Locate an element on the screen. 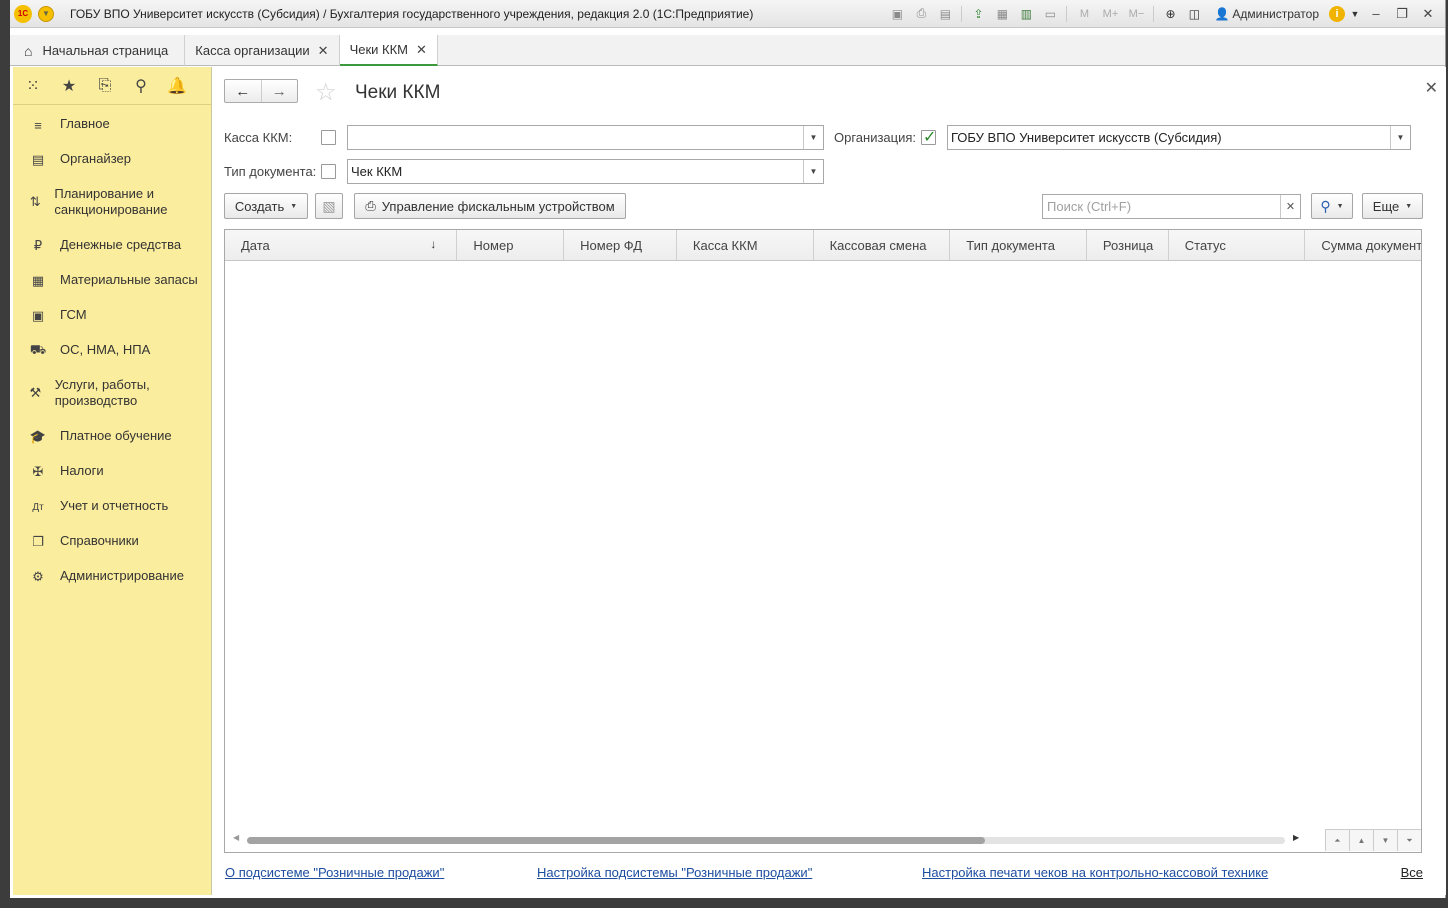 This screenshot has width=1448, height=908. sidebar-item-services: ⚒ Услуги, работы, производство is located at coordinates (98, 393).